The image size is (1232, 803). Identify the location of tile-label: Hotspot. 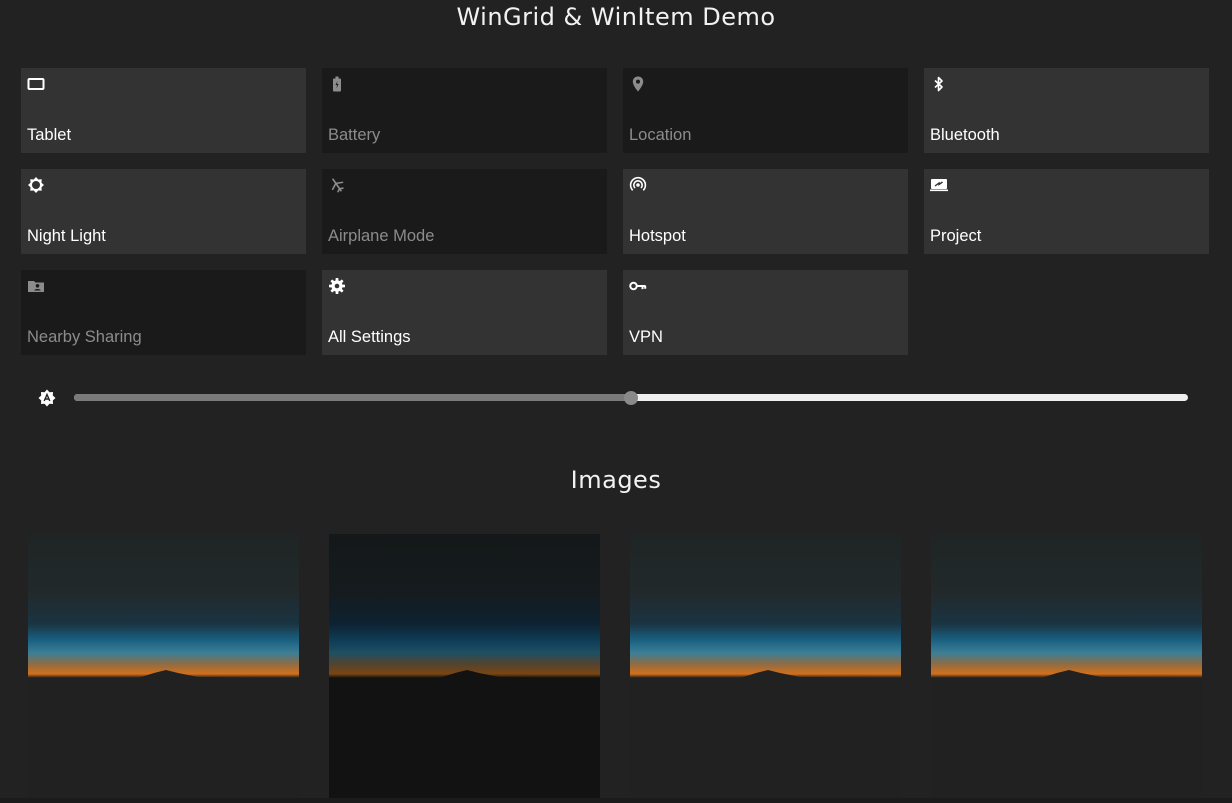
(657, 236).